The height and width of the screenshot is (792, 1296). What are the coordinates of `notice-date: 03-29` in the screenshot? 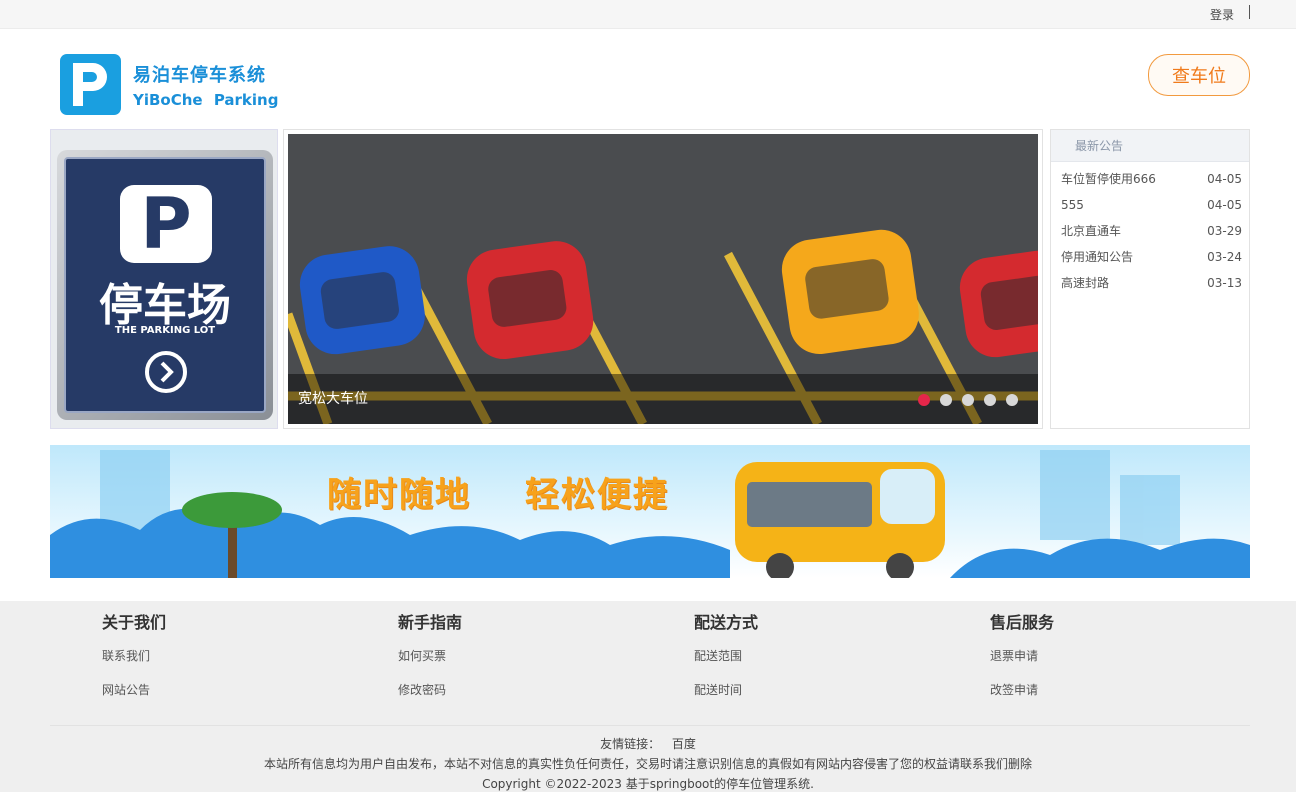 It's located at (1224, 231).